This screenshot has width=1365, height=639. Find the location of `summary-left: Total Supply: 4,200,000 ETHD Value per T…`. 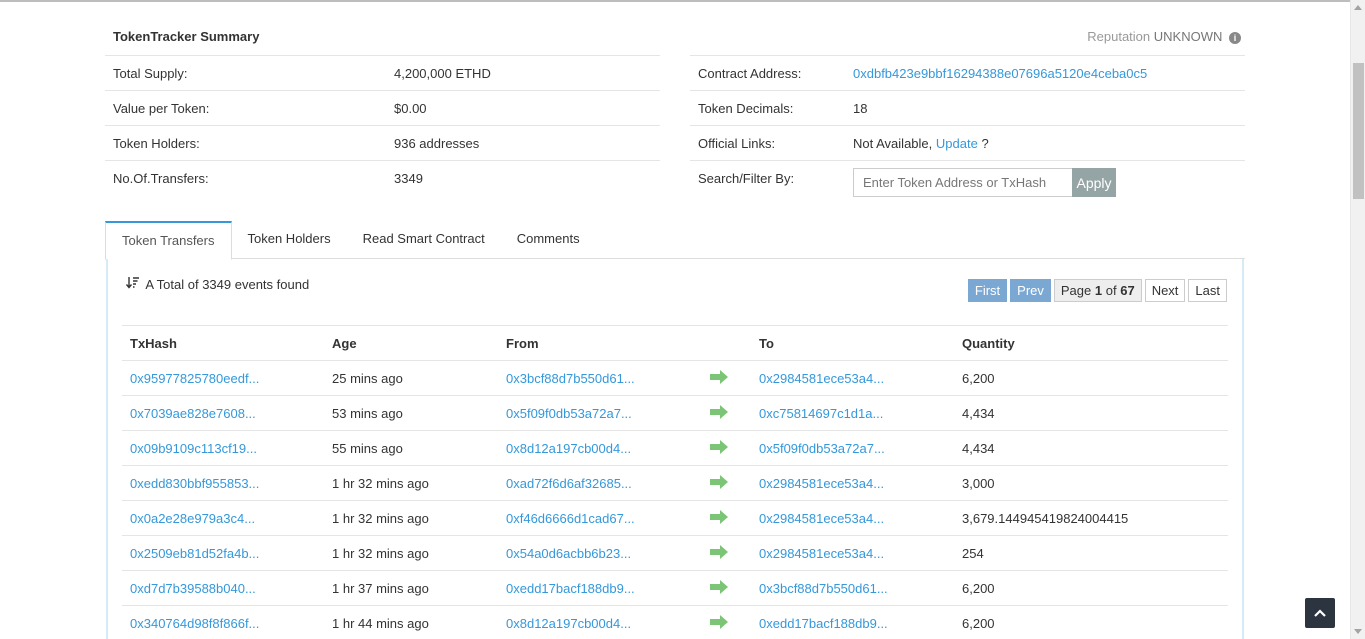

summary-left: Total Supply: 4,200,000 ETHD Value per T… is located at coordinates (382, 125).